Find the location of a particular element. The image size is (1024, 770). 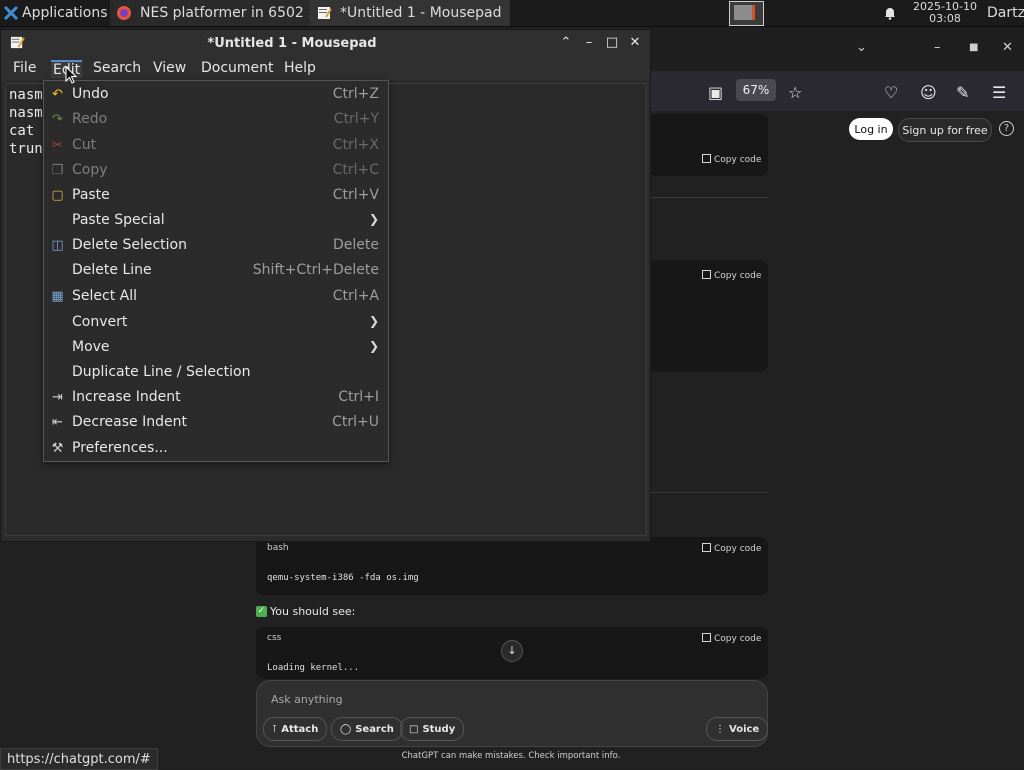

zoom-level-badge: 67% is located at coordinates (756, 90).